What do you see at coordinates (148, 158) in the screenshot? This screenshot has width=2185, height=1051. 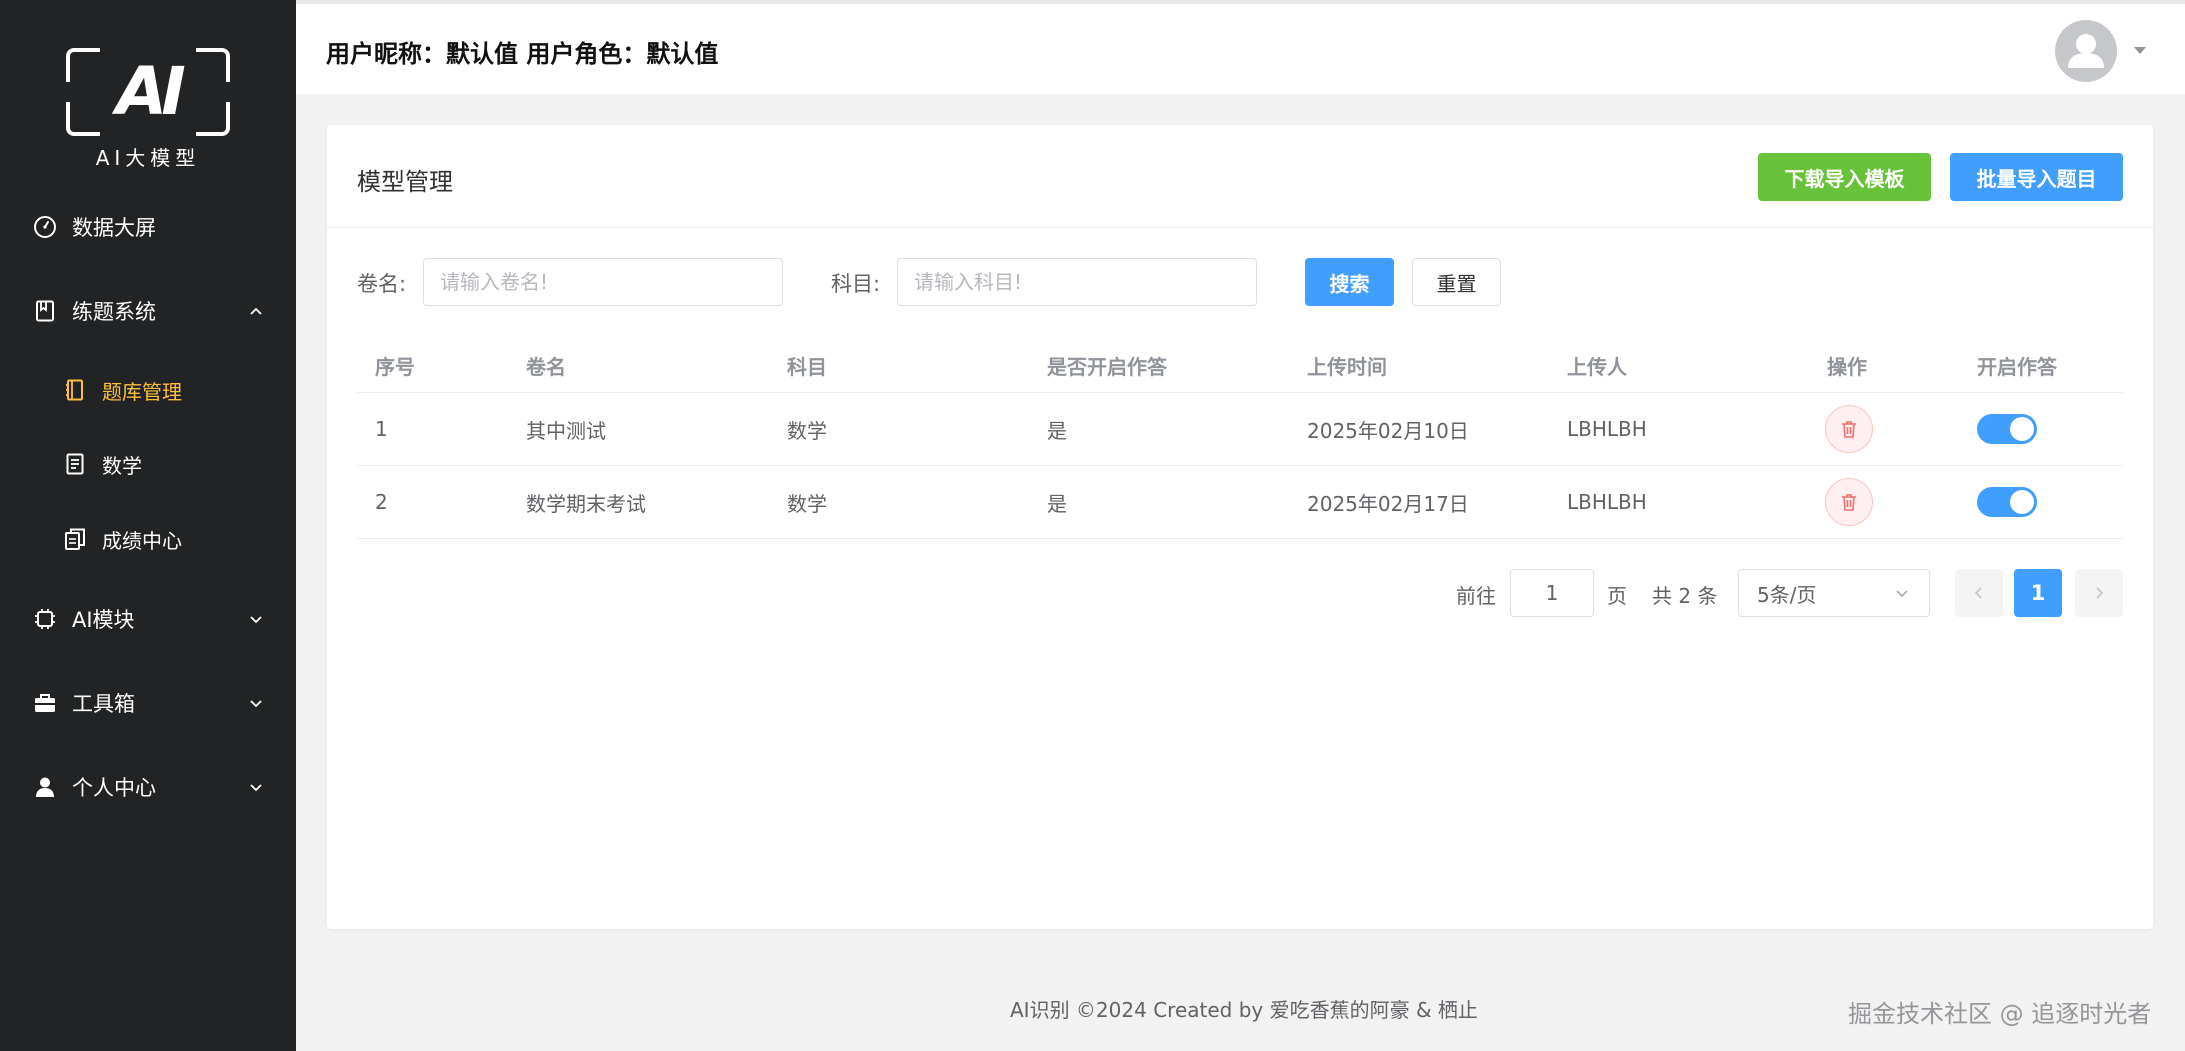 I see `logo-text: AI大模型` at bounding box center [148, 158].